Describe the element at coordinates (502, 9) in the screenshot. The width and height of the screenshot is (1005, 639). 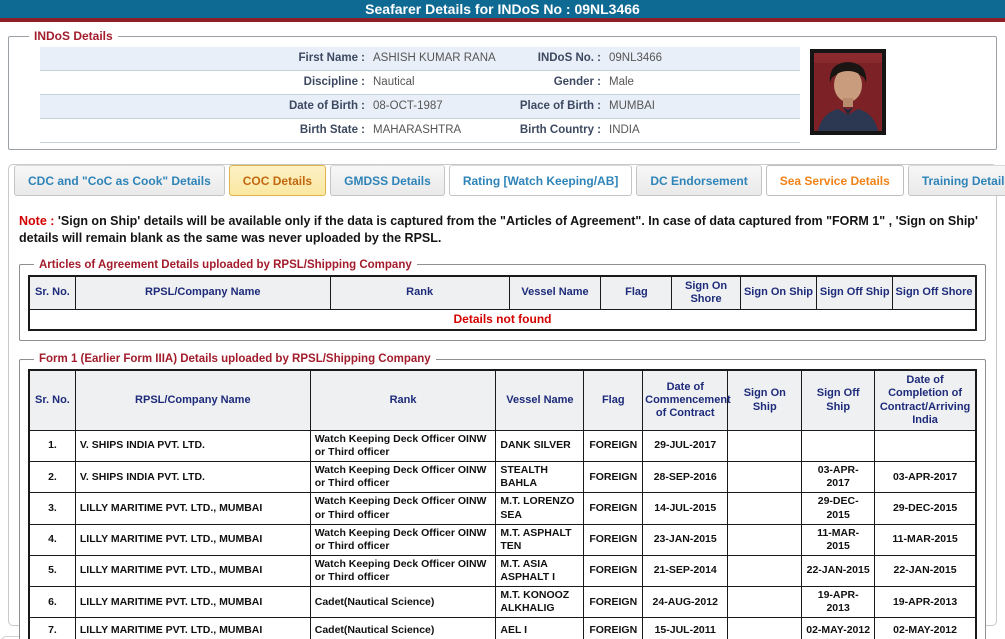
I see `page-title: Seafarer Details for INDoS No : 09NL3466` at that location.